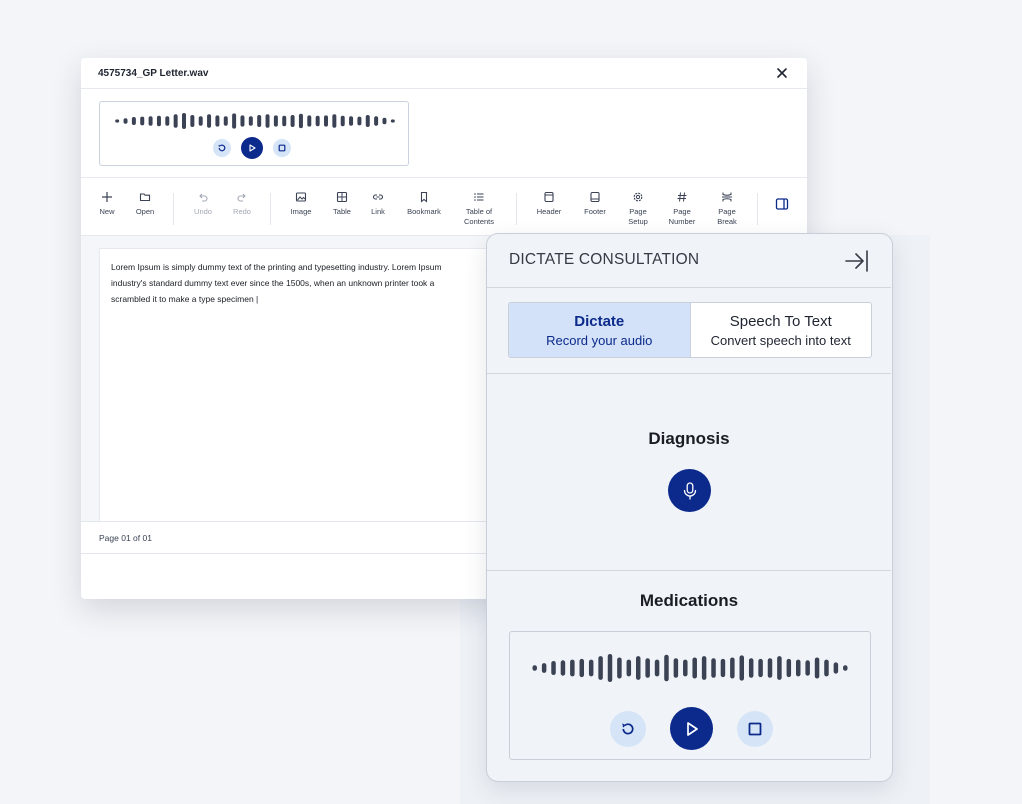 The width and height of the screenshot is (1022, 804). What do you see at coordinates (444, 73) in the screenshot?
I see `editor-header: 4575734_GP Letter.wav` at bounding box center [444, 73].